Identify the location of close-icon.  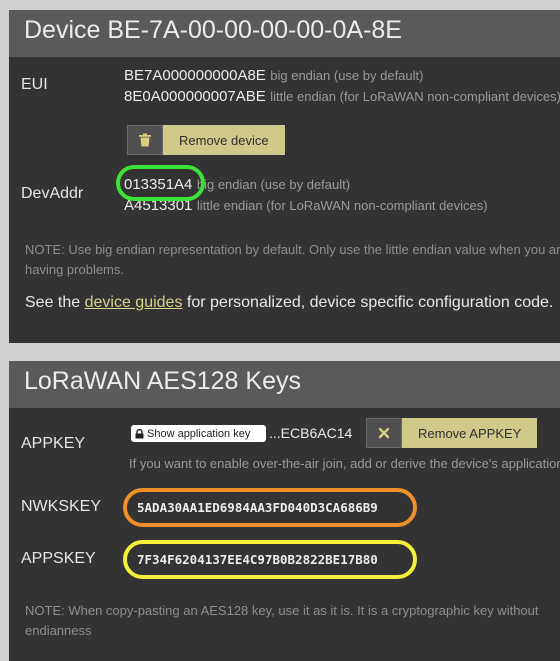
(384, 433).